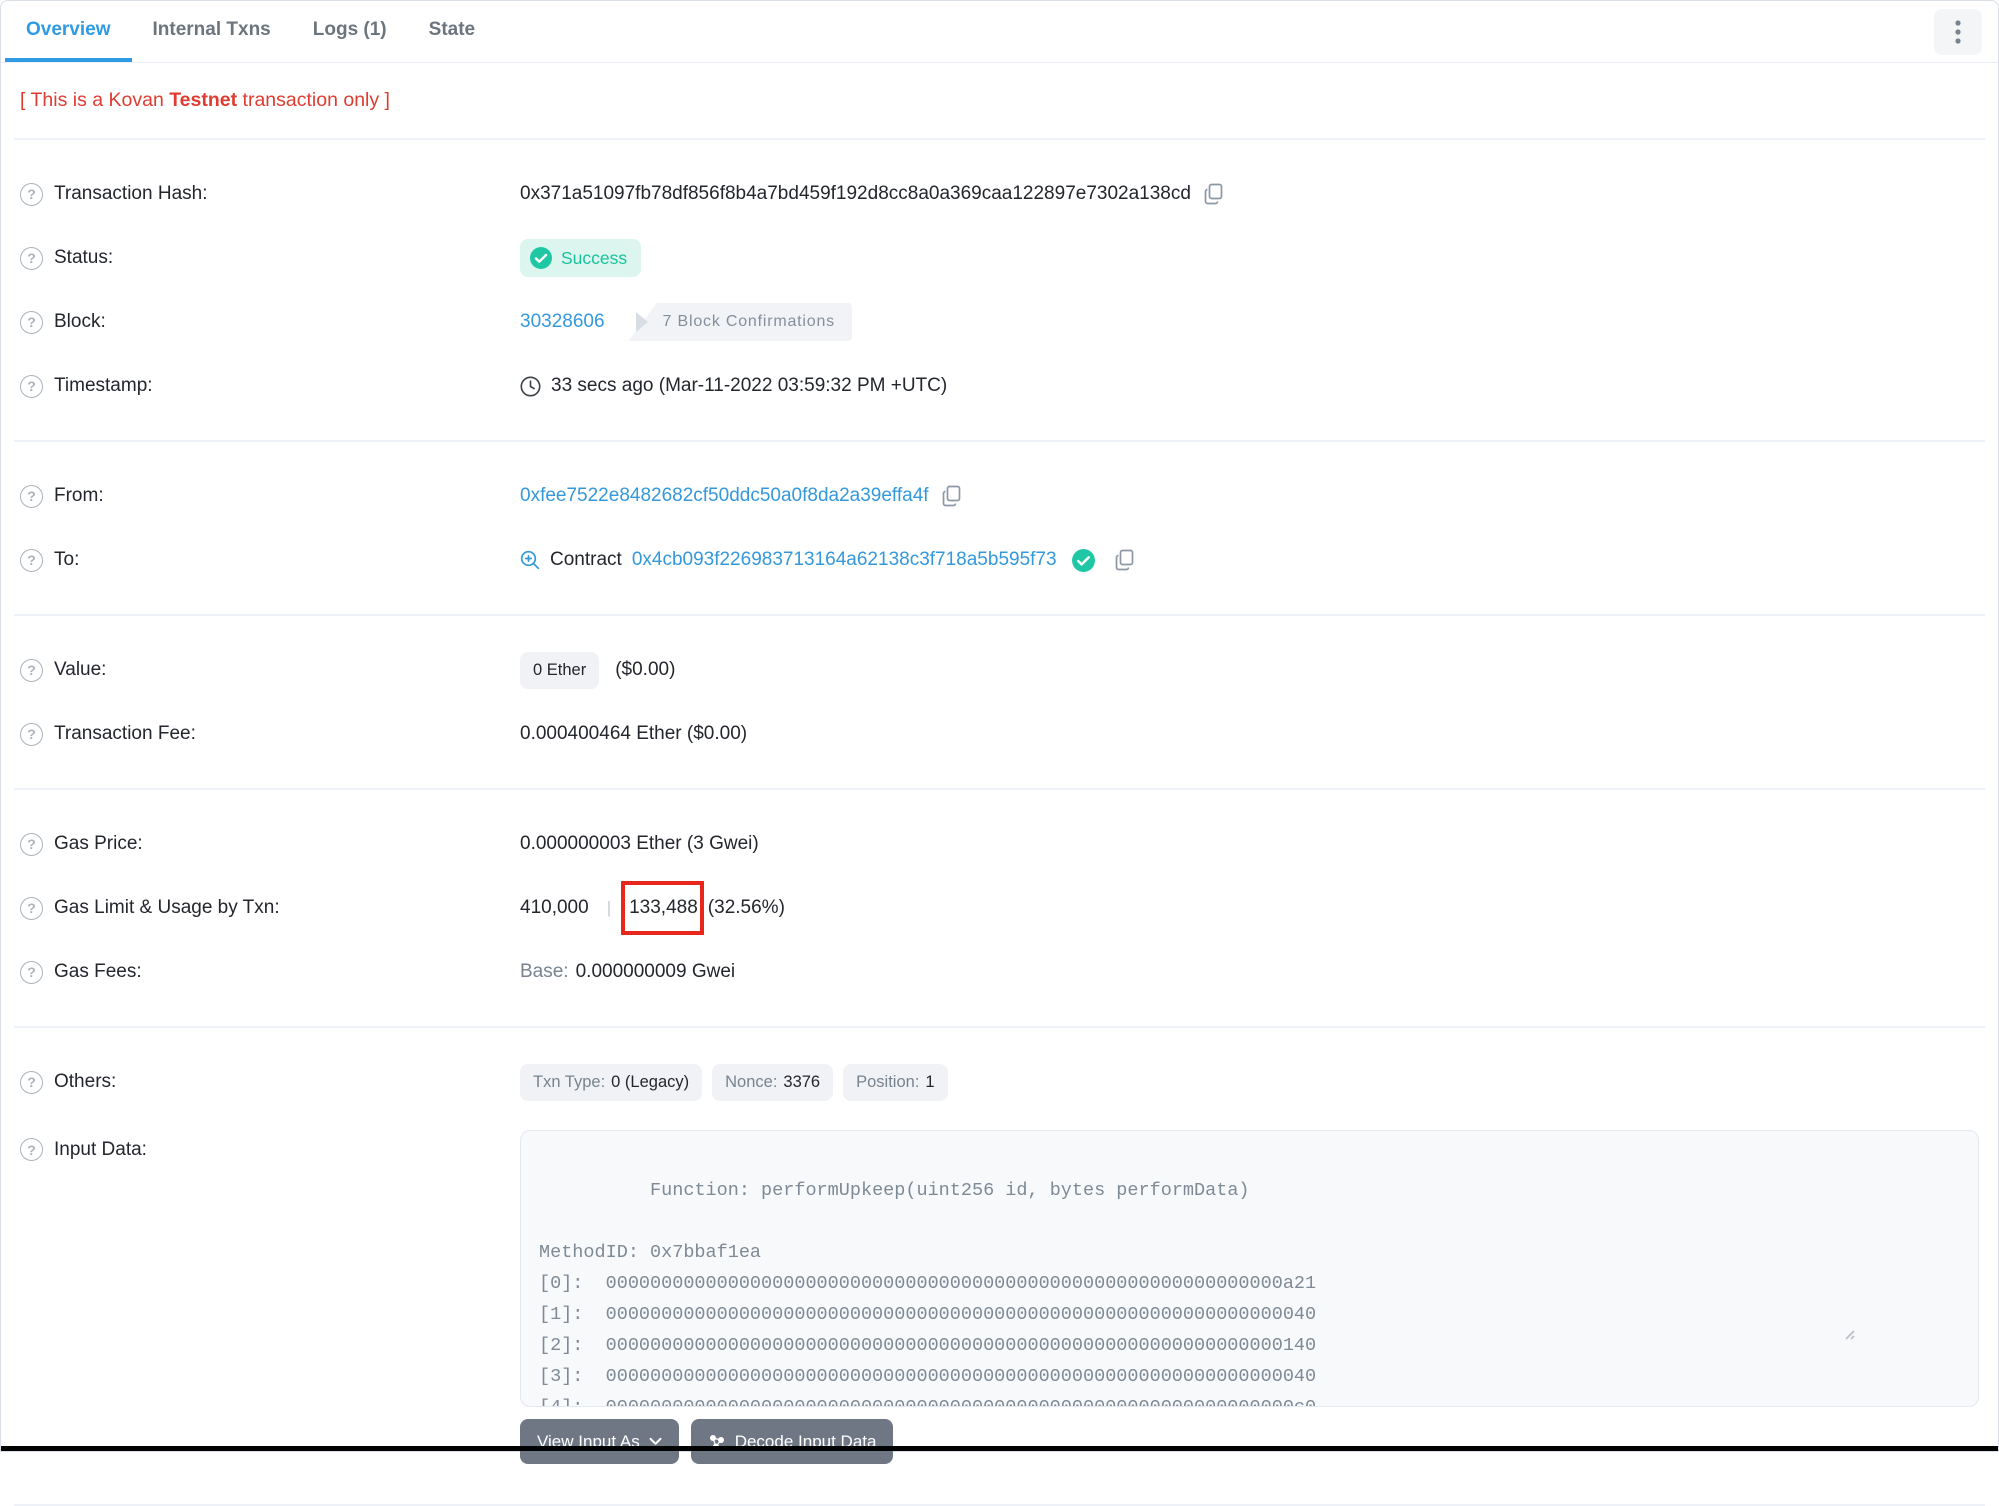 The image size is (1999, 1506). I want to click on check-circle-icon, so click(541, 258).